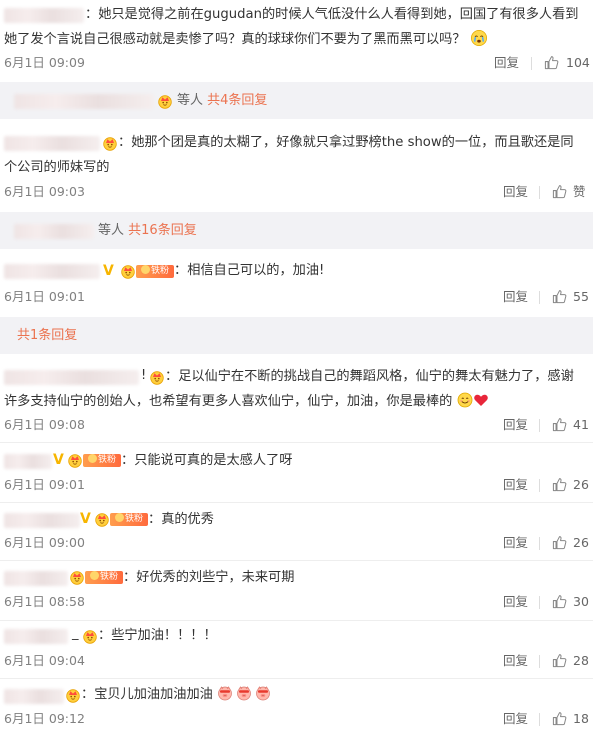  I want to click on username-suffix: !, so click(144, 375).